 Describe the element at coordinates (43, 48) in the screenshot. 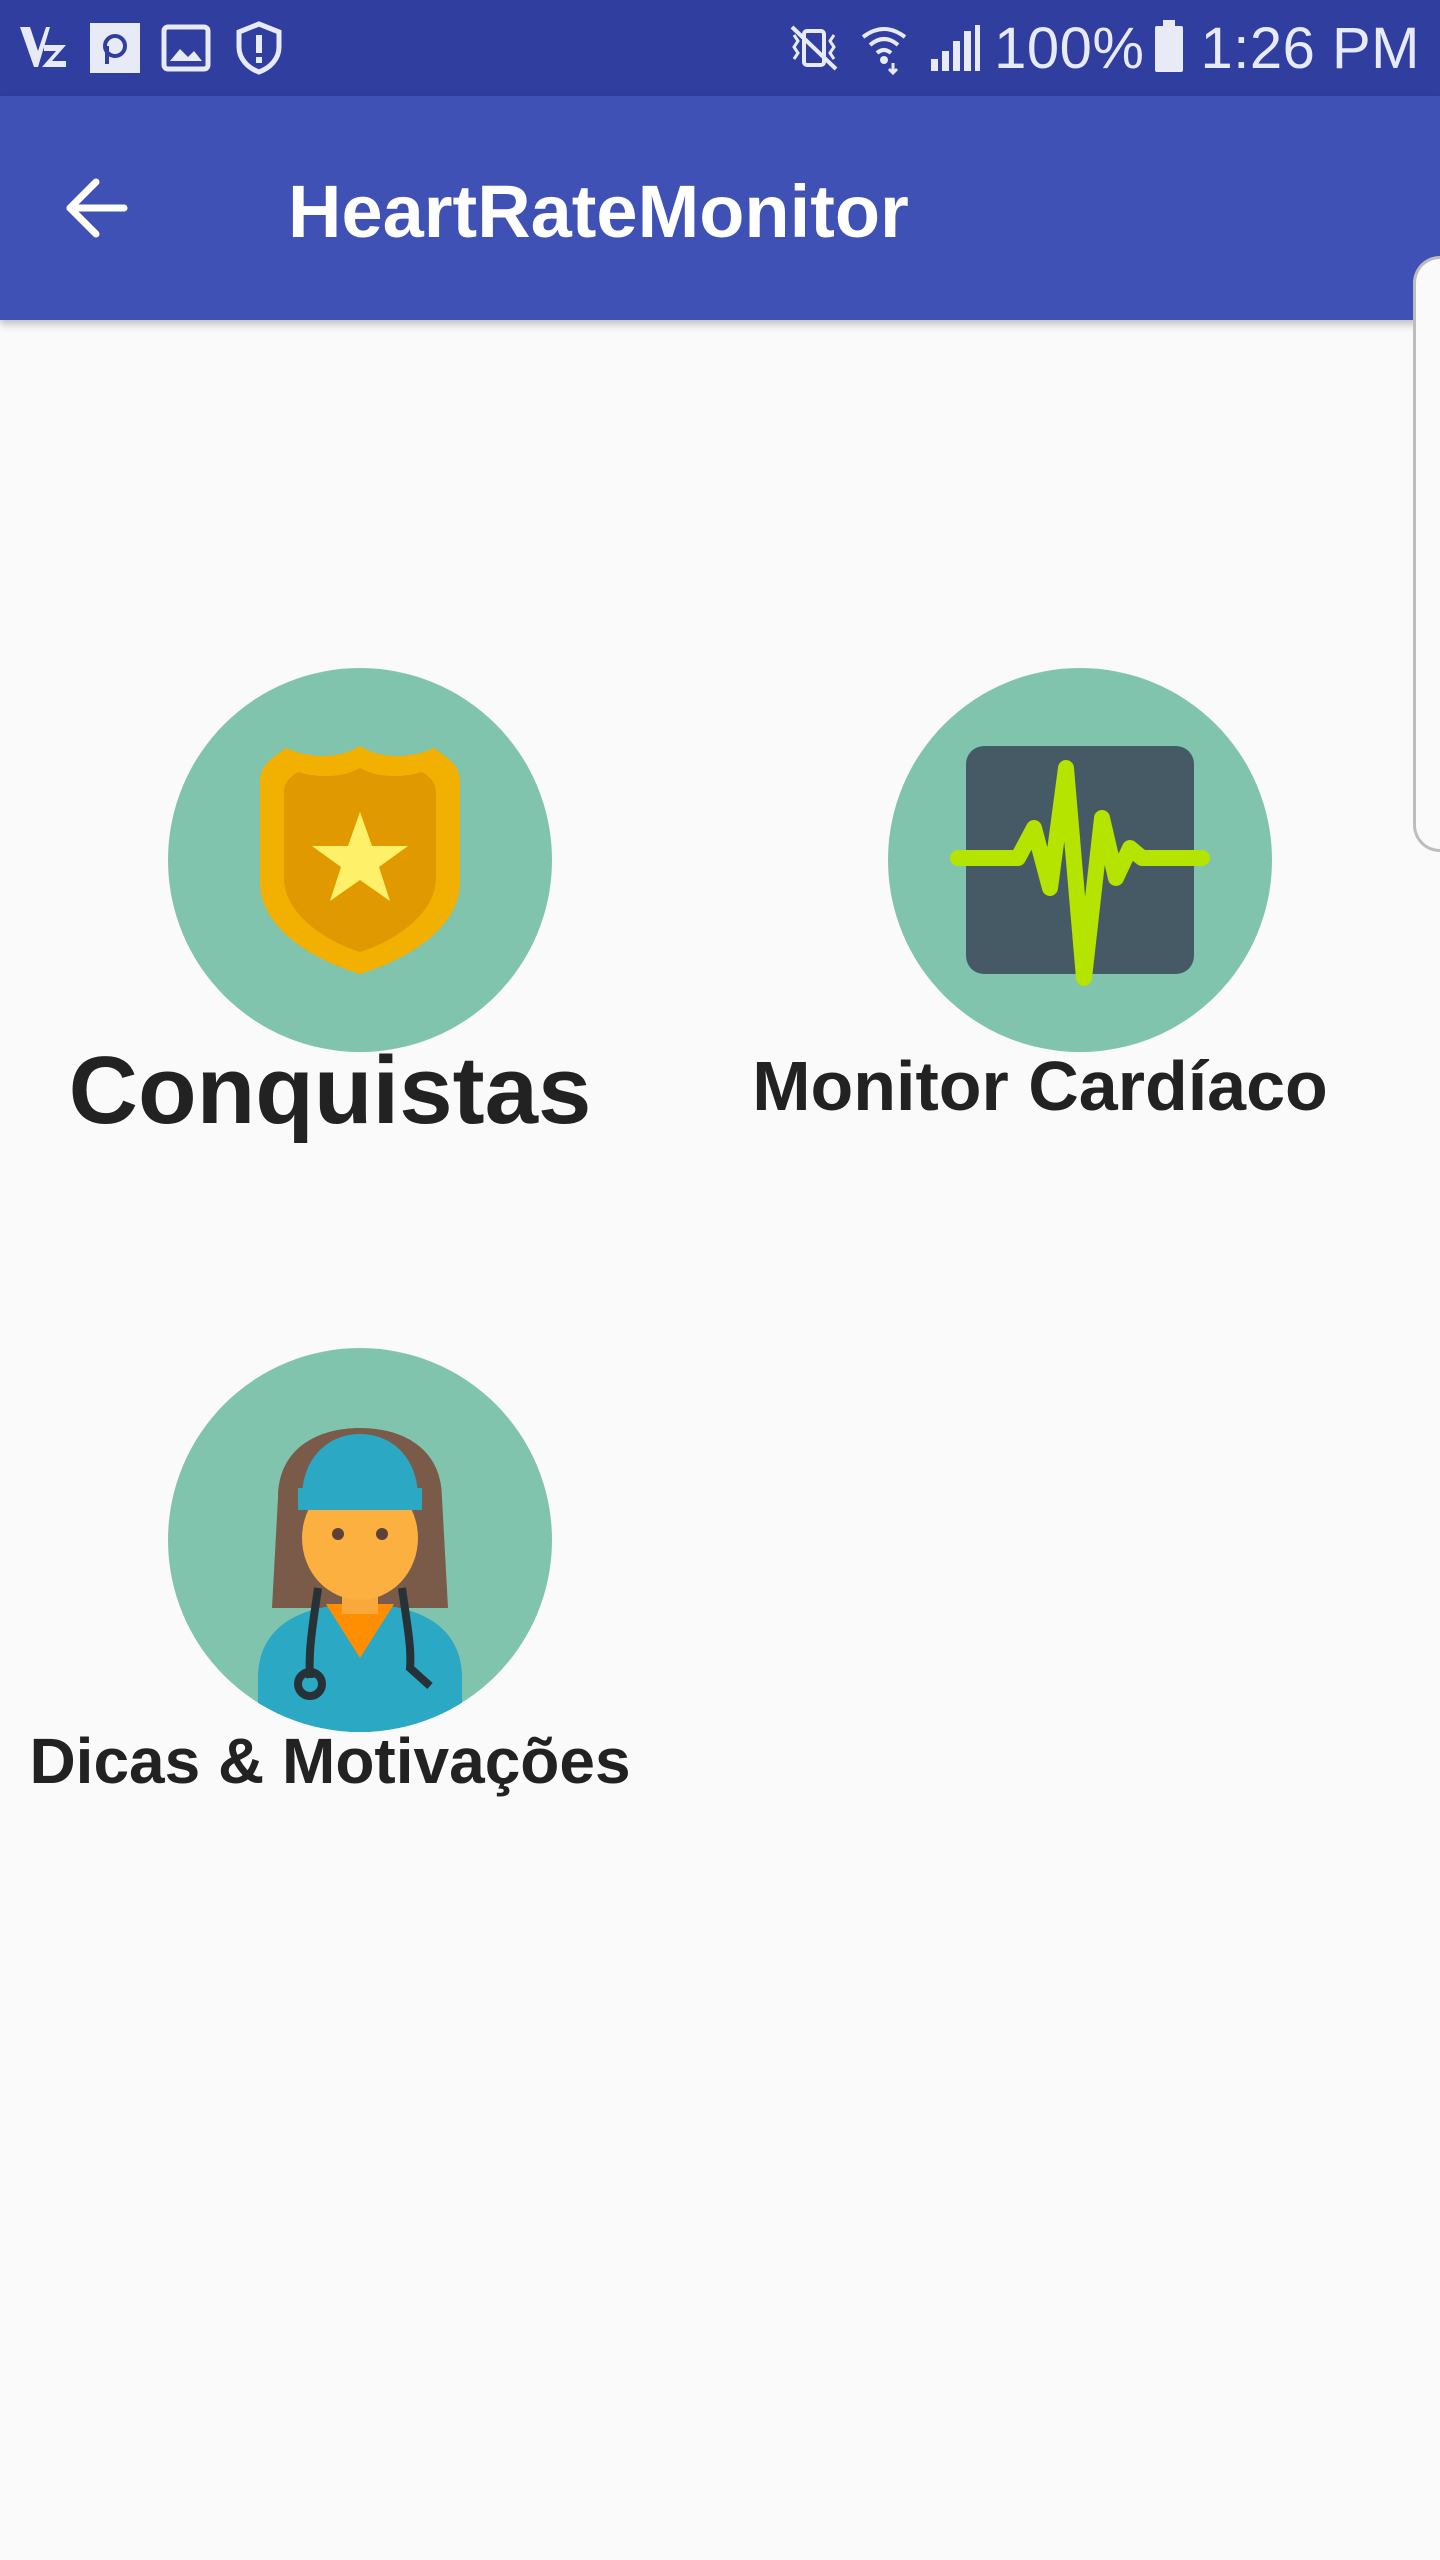

I see `app-notification-icon` at that location.